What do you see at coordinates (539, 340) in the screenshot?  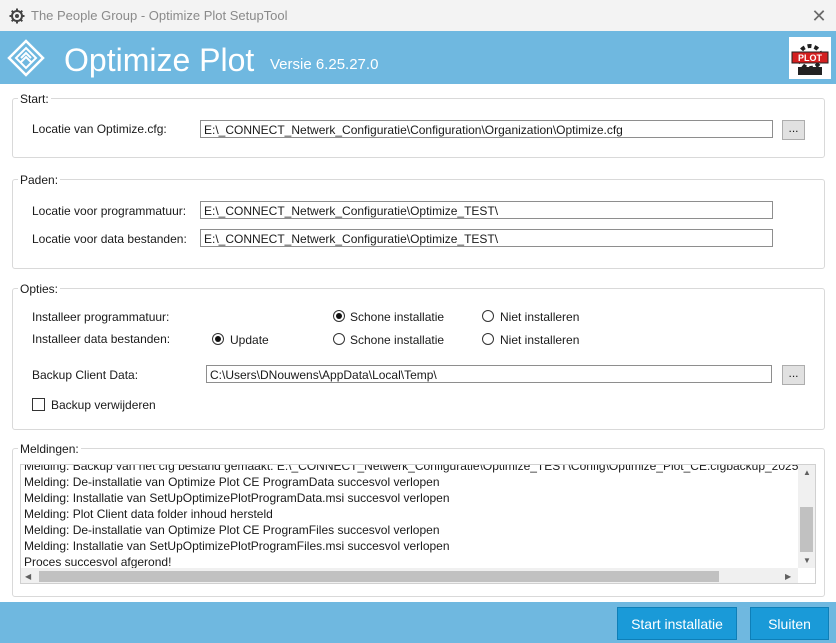 I see `data-radio-none-label: Niet installeren` at bounding box center [539, 340].